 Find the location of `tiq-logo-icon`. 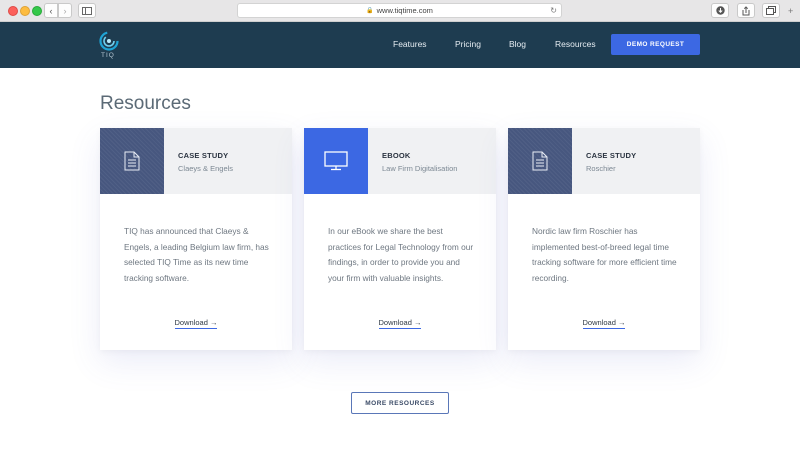

tiq-logo-icon is located at coordinates (109, 41).